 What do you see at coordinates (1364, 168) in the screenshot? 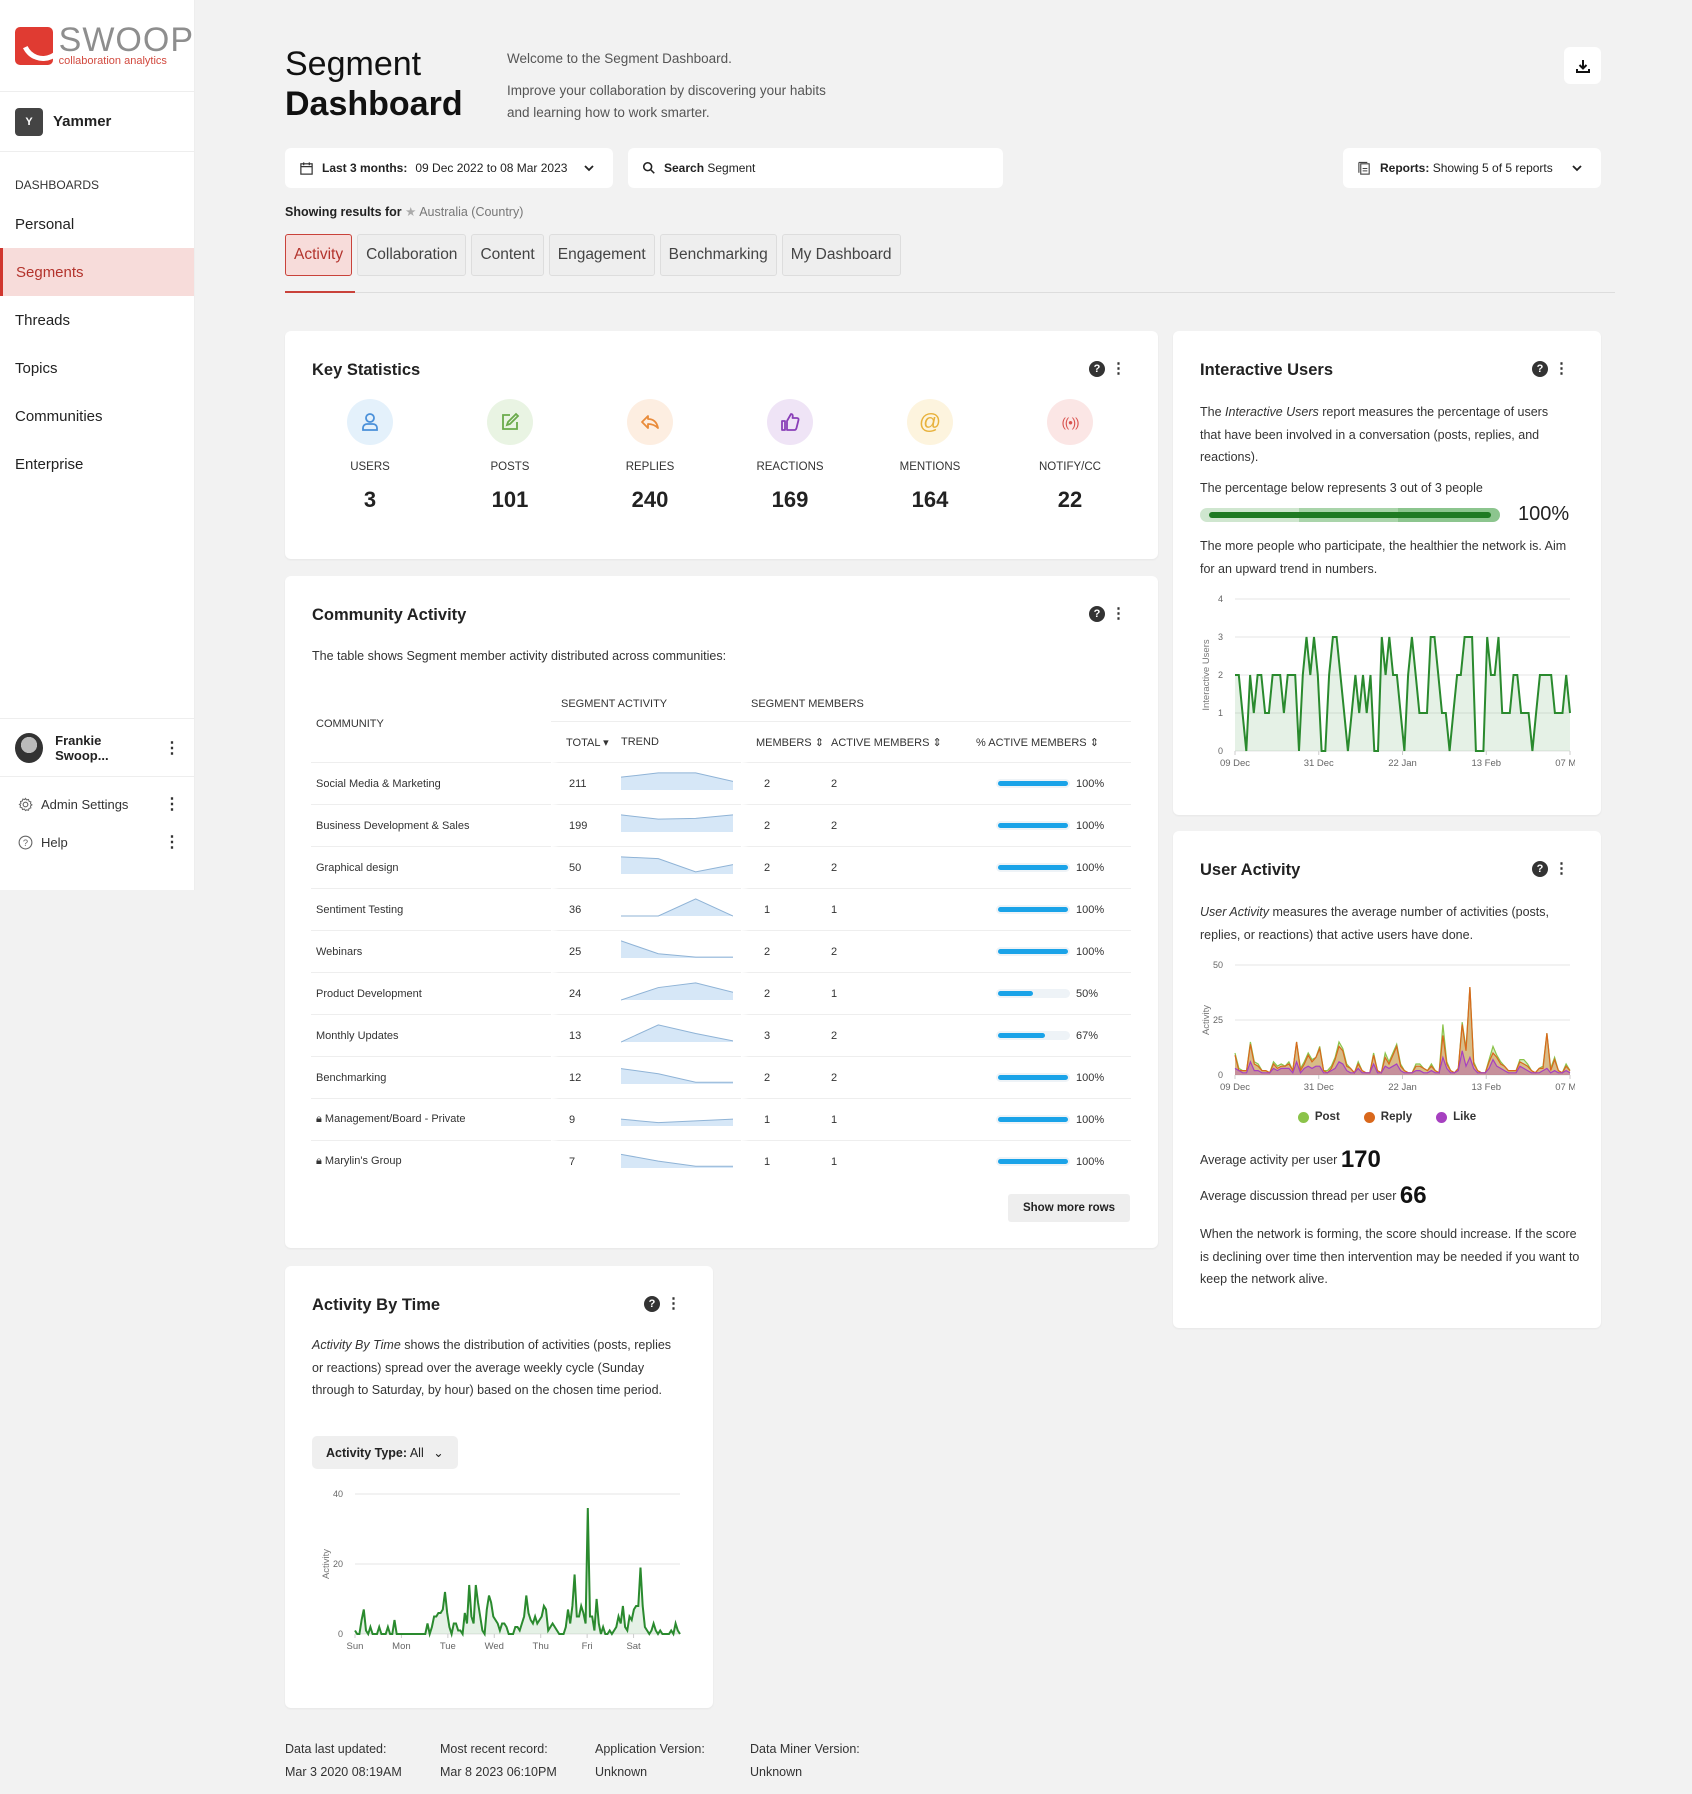
I see `reports-icon` at bounding box center [1364, 168].